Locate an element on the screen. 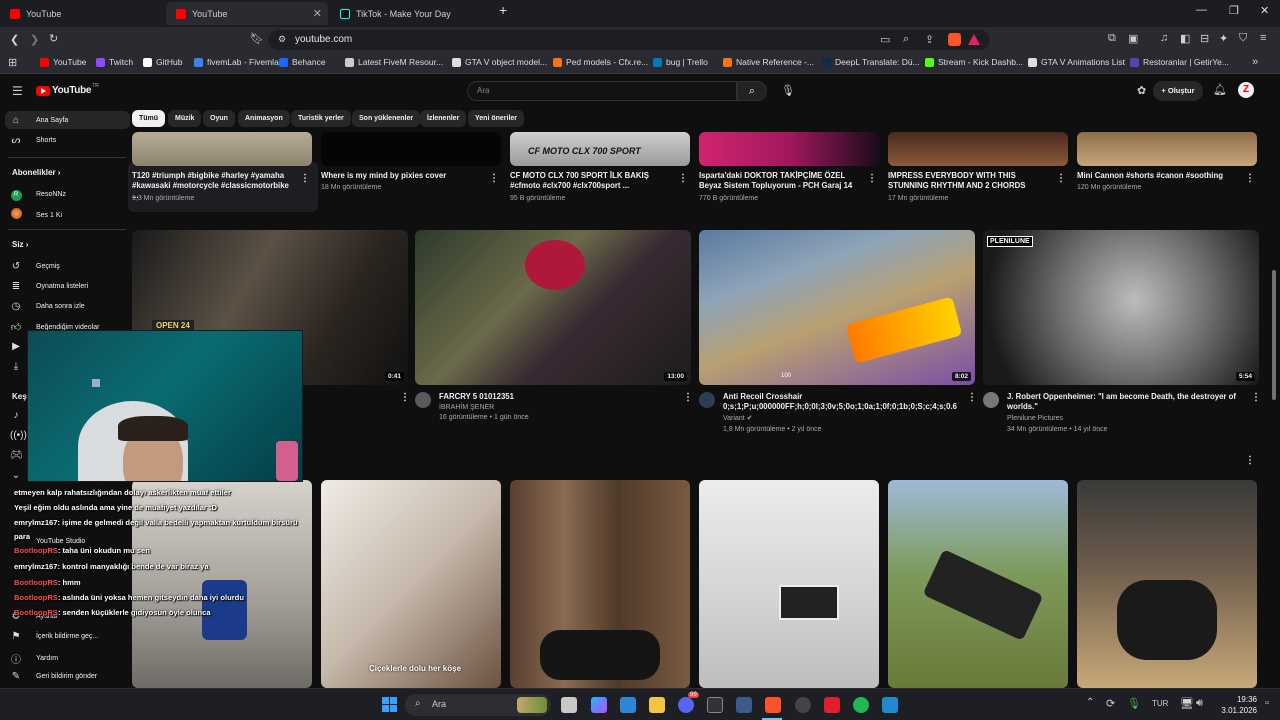  page-scrollbar is located at coordinates (1274, 335).